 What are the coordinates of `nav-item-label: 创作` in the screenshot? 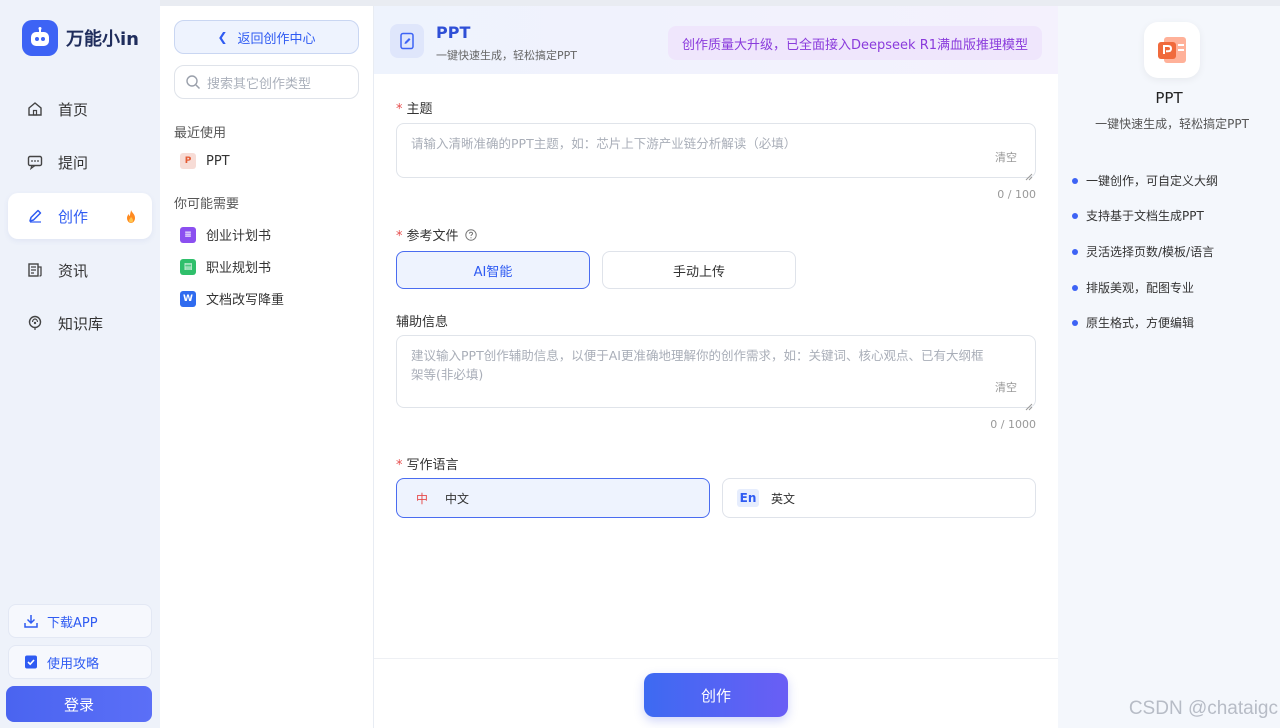 It's located at (73, 216).